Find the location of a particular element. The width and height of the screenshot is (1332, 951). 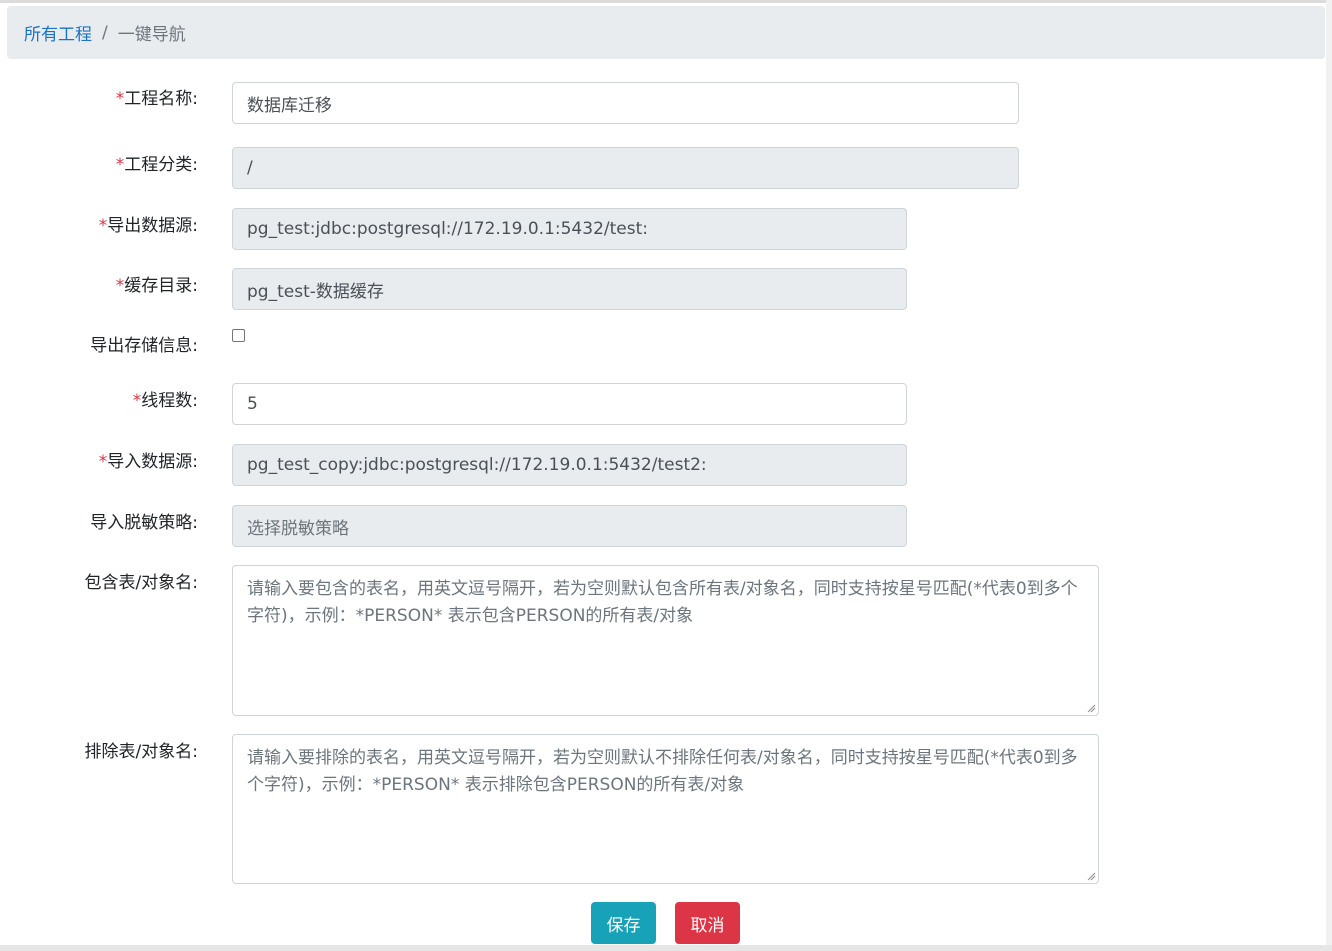

horizontal-scrollbar is located at coordinates (666, 948).